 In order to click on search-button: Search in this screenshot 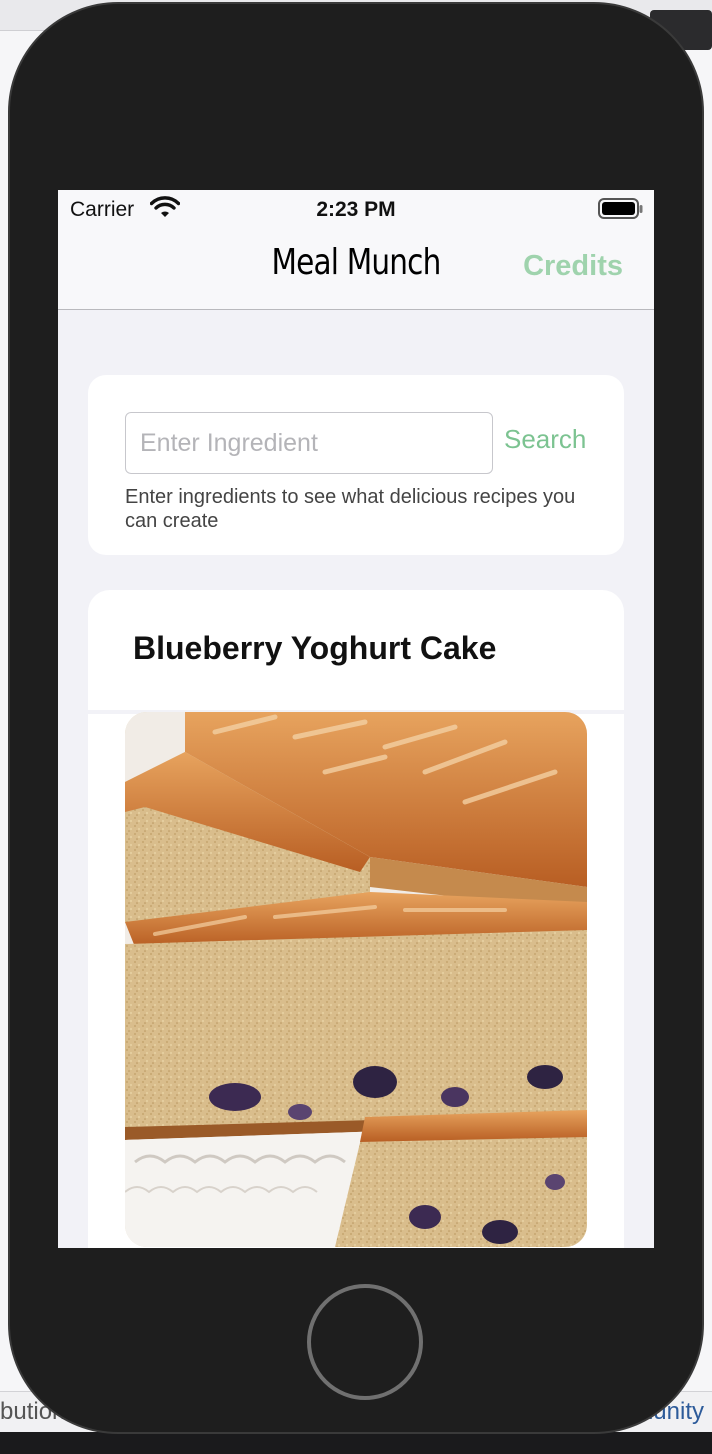, I will do `click(545, 439)`.